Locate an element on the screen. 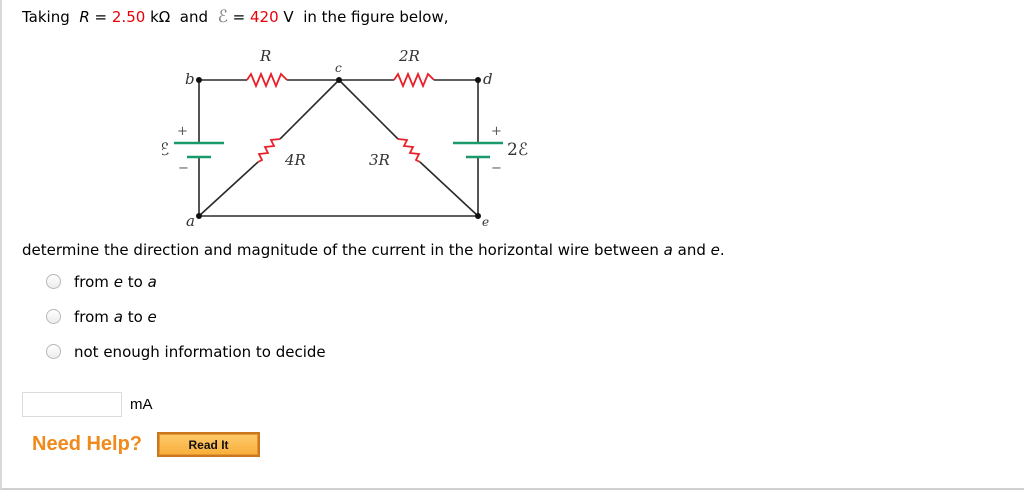 The height and width of the screenshot is (504, 1024). label-minus-left: − is located at coordinates (183, 168).